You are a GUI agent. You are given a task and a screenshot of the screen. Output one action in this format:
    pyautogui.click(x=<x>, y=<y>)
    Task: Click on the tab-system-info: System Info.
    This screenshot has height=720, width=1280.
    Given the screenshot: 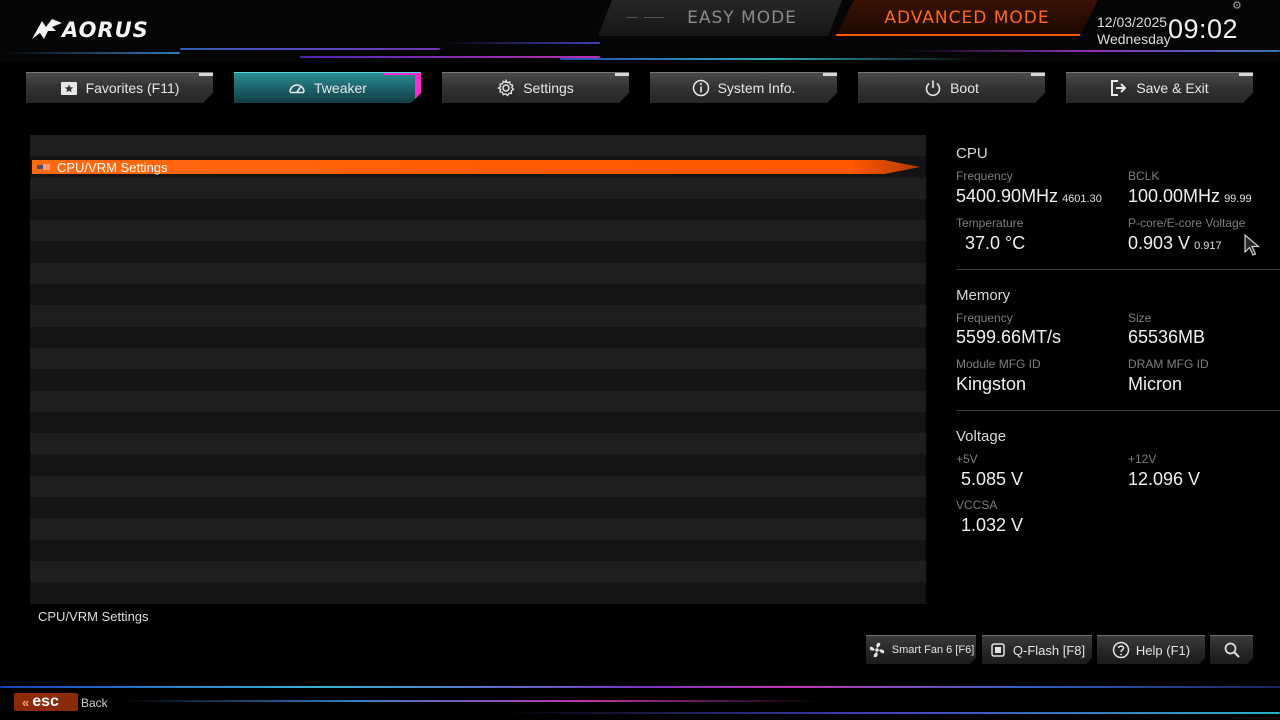 What is the action you would take?
    pyautogui.click(x=743, y=87)
    